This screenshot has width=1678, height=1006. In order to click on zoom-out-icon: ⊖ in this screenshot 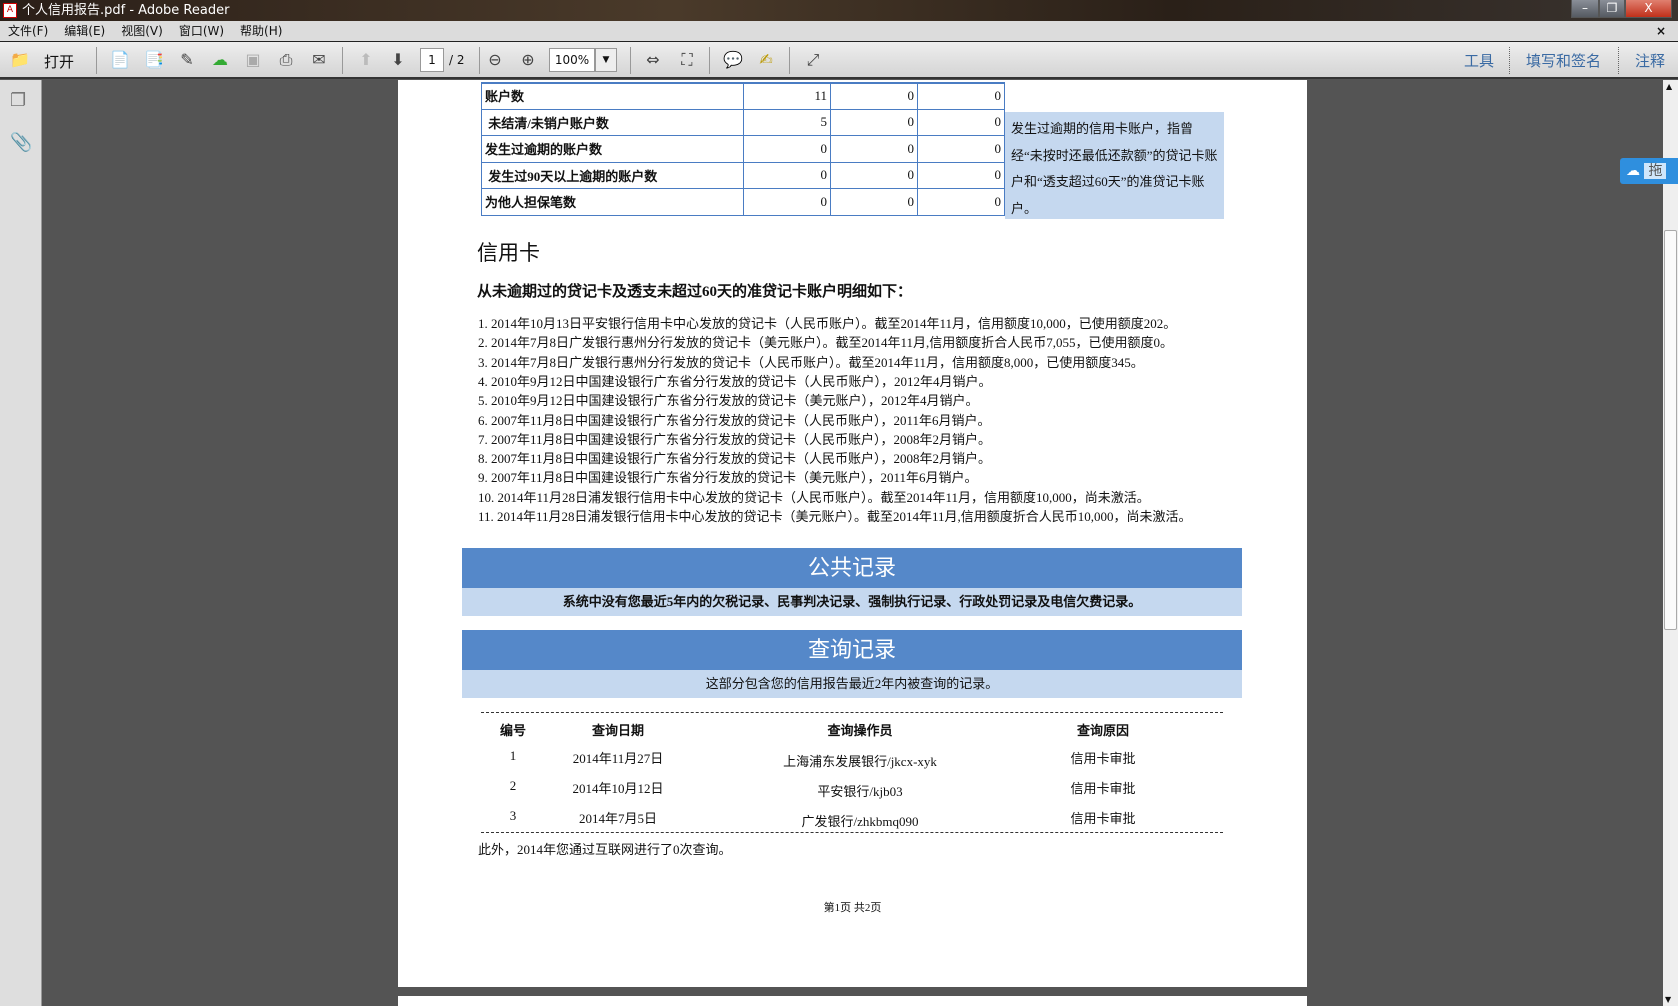, I will do `click(495, 60)`.